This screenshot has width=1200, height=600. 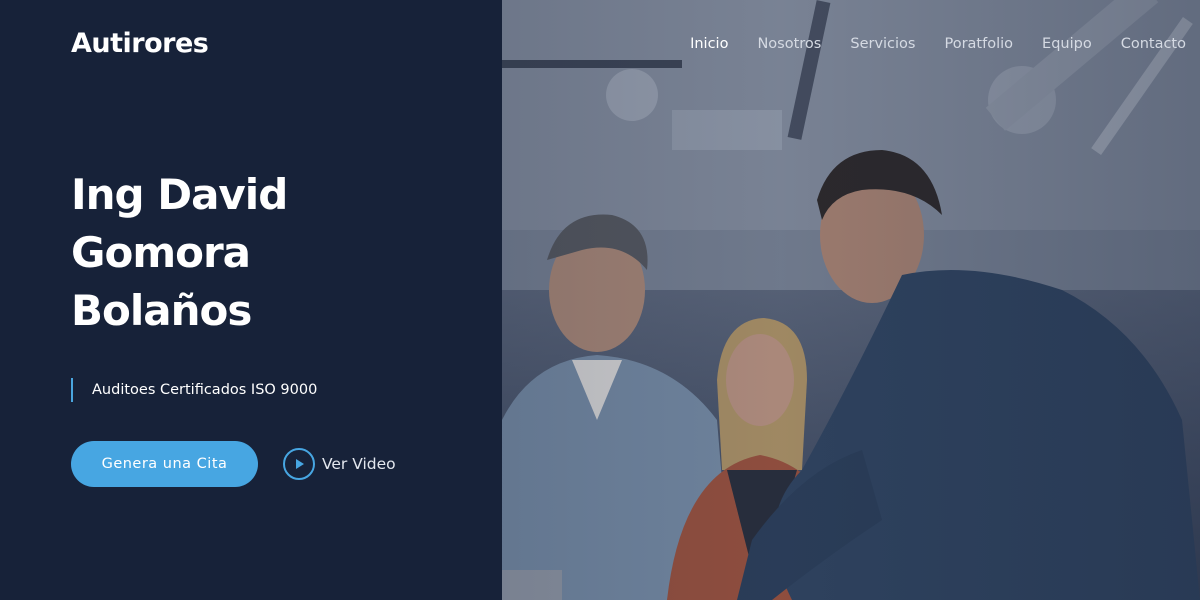 I want to click on watch-video-link: Ver Video, so click(x=339, y=464).